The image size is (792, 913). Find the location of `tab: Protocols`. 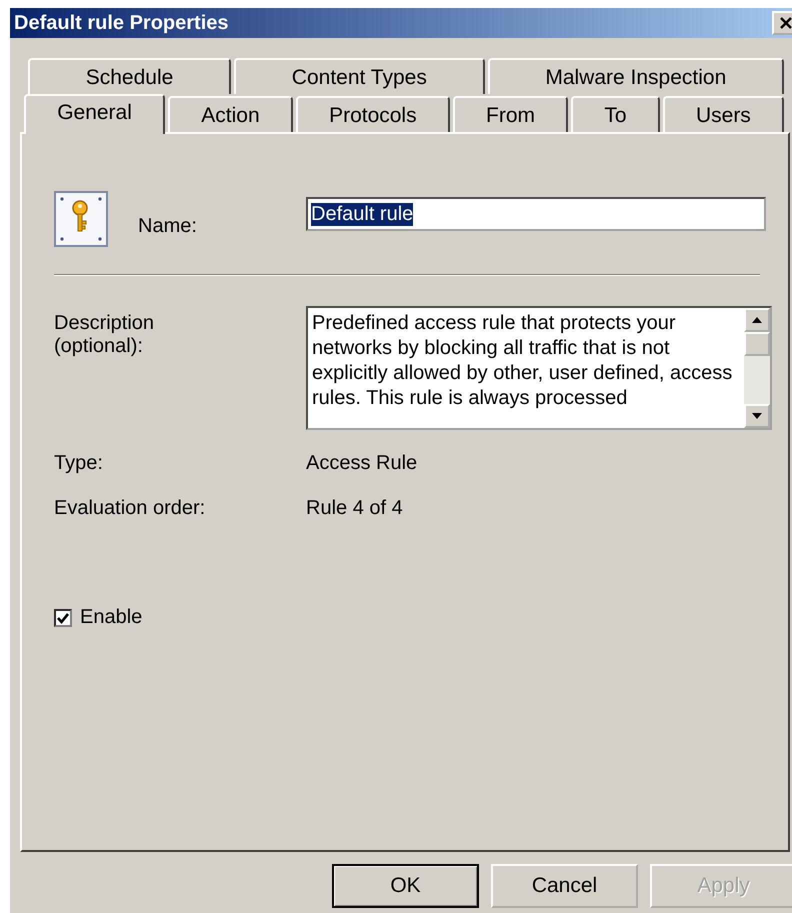

tab: Protocols is located at coordinates (373, 114).